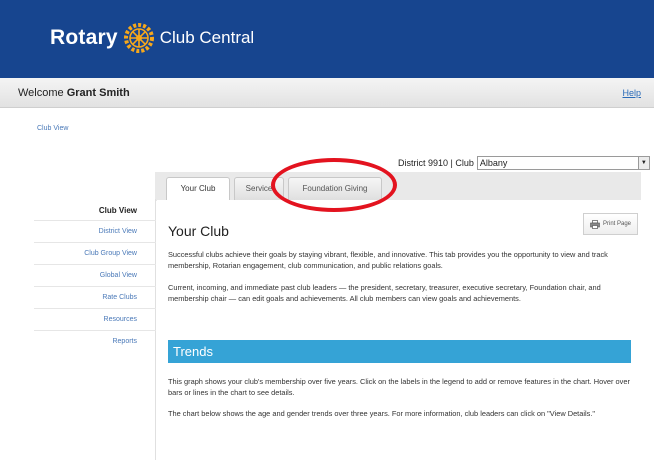  I want to click on tab-your-club: Your Club, so click(198, 189).